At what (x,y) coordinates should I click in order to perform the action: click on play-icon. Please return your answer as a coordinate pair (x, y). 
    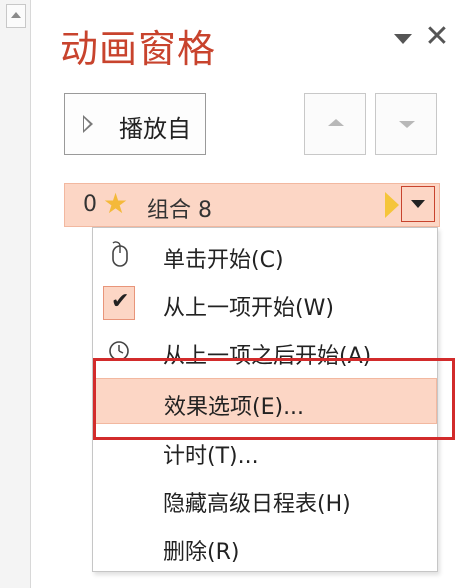
    Looking at the image, I should click on (88, 124).